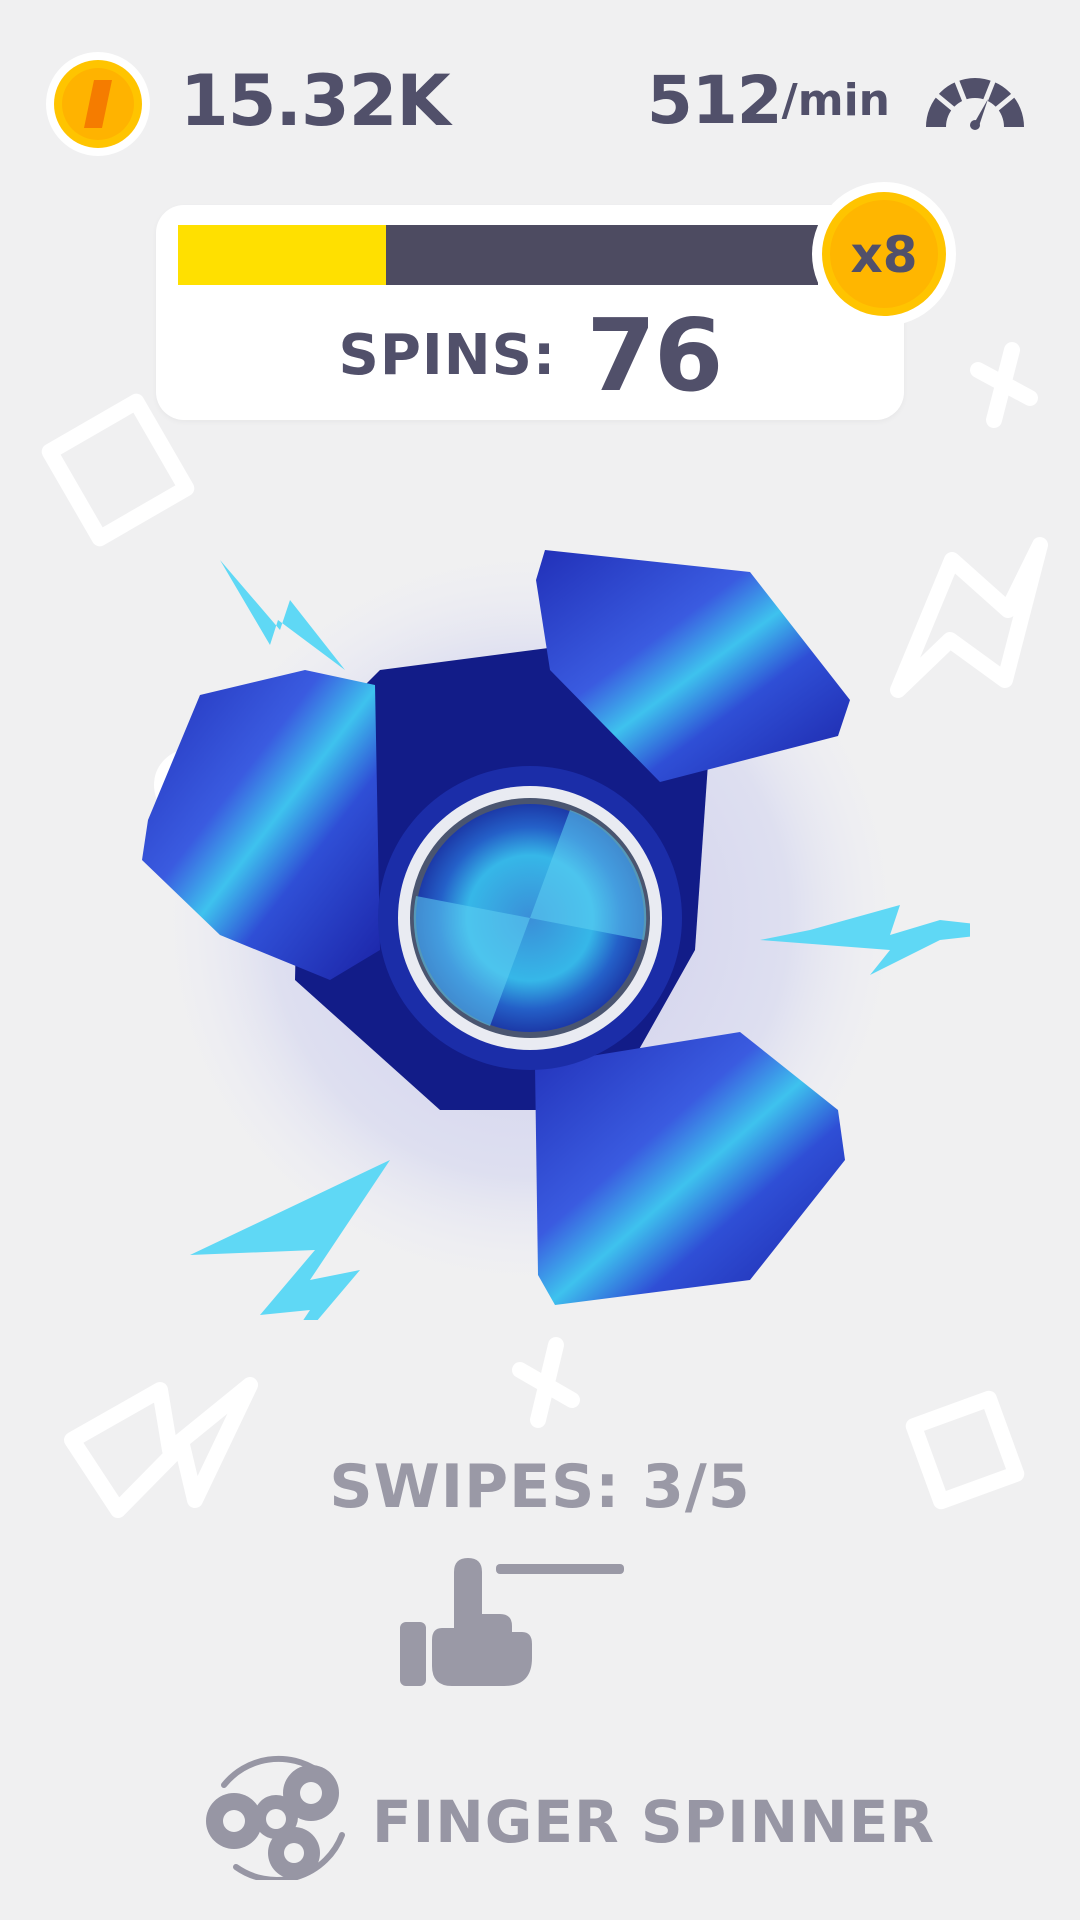 Image resolution: width=1080 pixels, height=1920 pixels. I want to click on swipe-hand-icon, so click(512, 1622).